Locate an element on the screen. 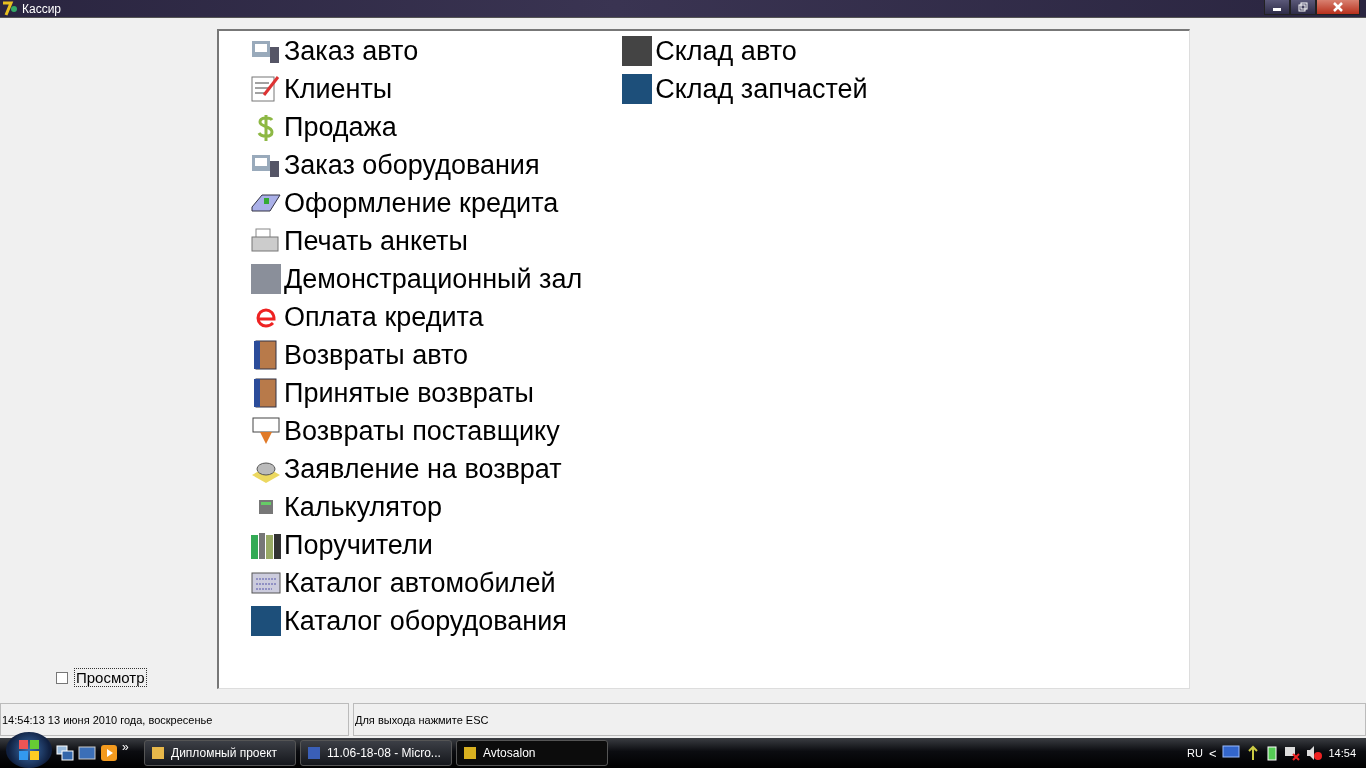 The height and width of the screenshot is (768, 1366). minimize-button is located at coordinates (1277, 7).